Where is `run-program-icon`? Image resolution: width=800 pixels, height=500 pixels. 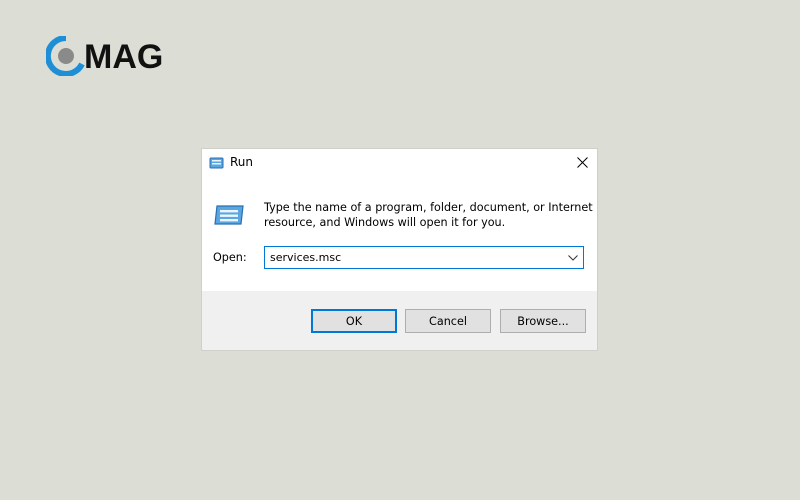
run-program-icon is located at coordinates (229, 215).